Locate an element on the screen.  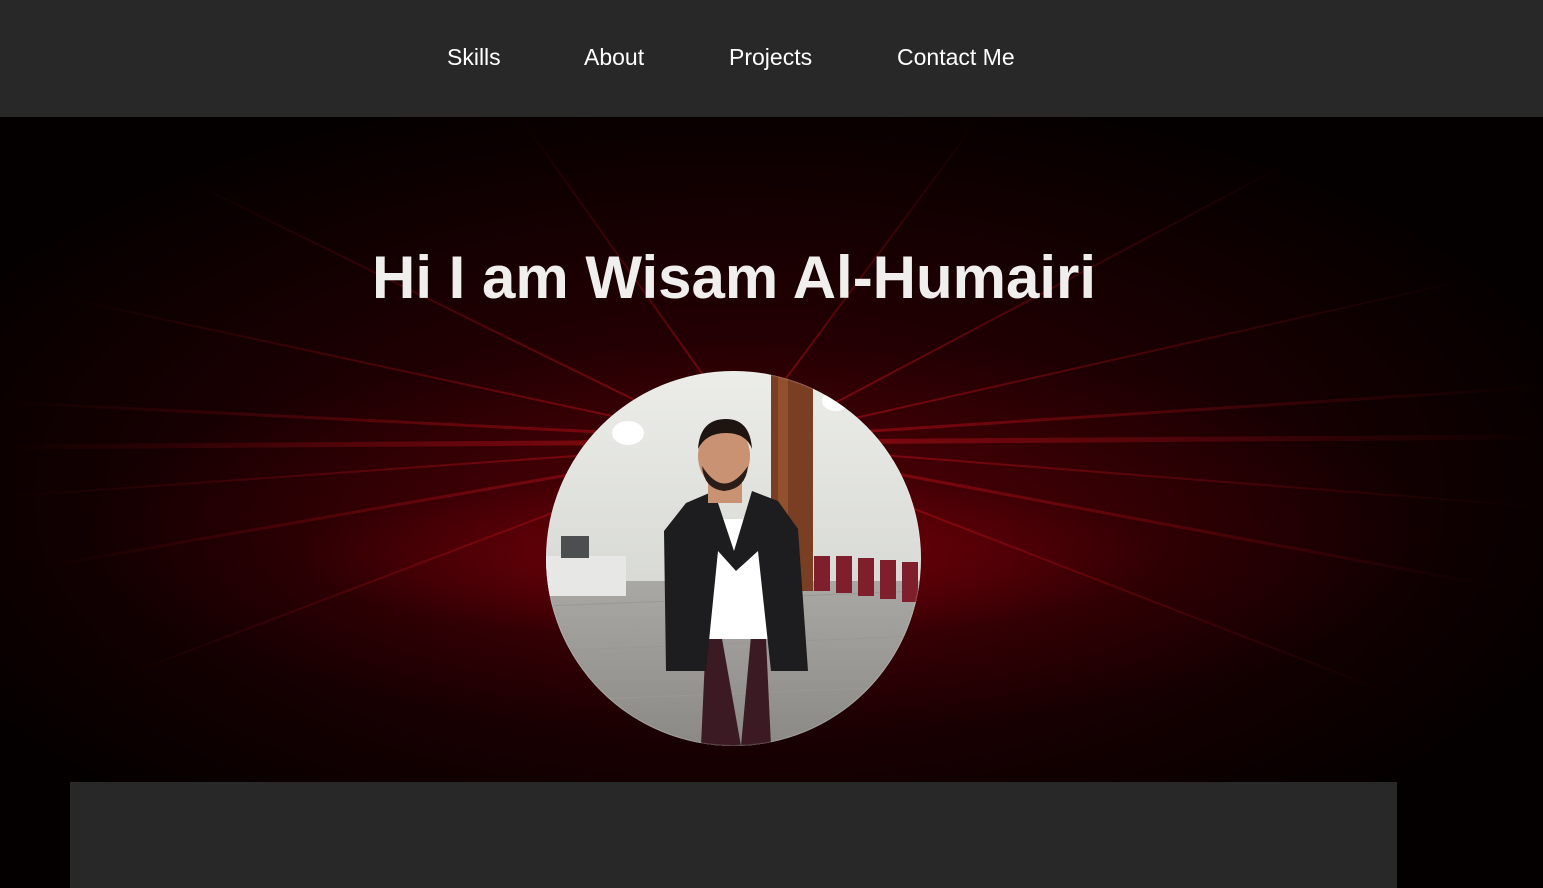
nav-link-contact: Contact Me is located at coordinates (956, 57).